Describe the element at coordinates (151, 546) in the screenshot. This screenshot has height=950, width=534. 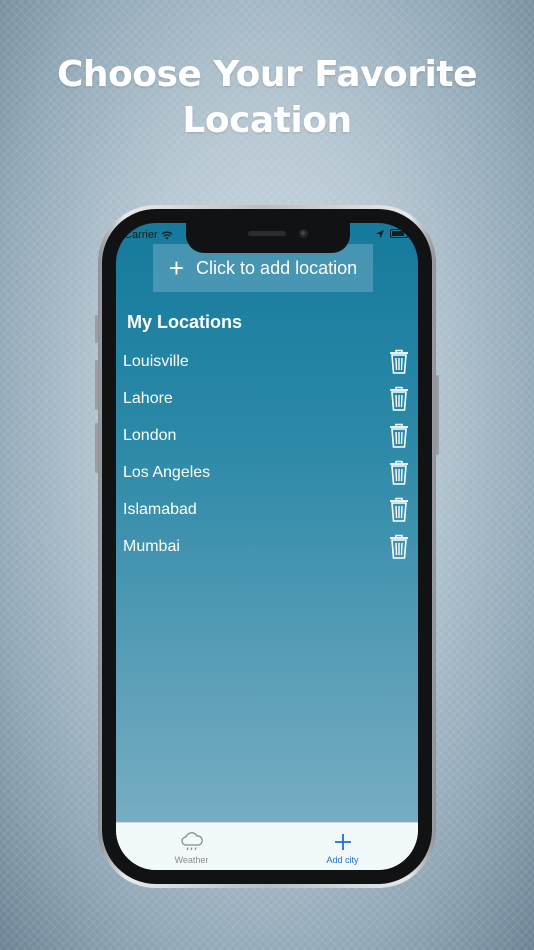
I see `location-name: Mumbai` at that location.